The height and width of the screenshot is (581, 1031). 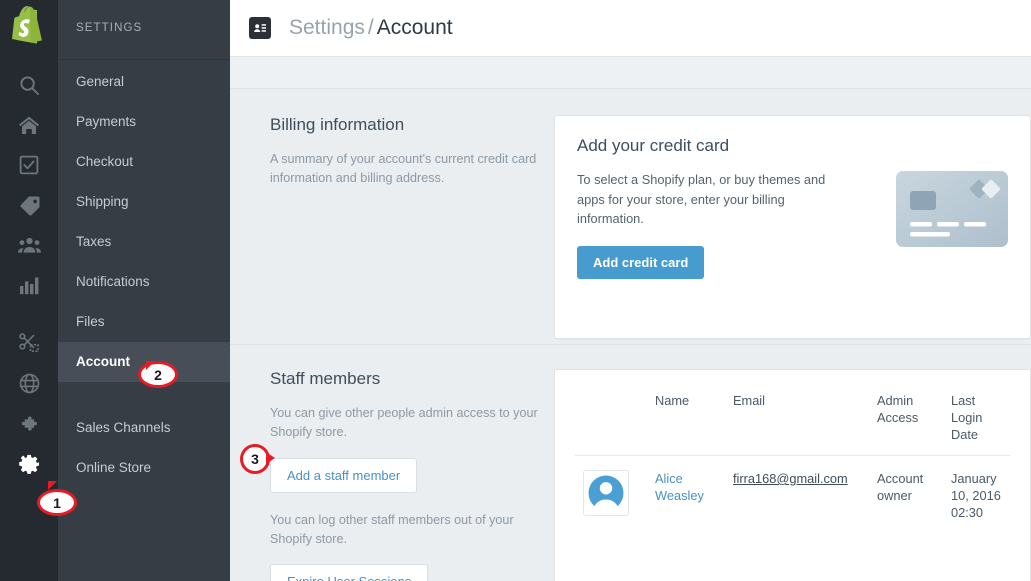 I want to click on sidebar-item-notifications: Notifications, so click(x=144, y=282).